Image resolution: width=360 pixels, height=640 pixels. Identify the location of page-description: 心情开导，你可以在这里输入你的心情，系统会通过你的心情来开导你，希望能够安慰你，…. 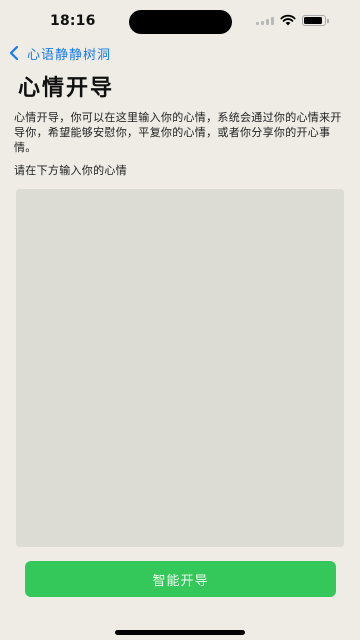
(178, 132).